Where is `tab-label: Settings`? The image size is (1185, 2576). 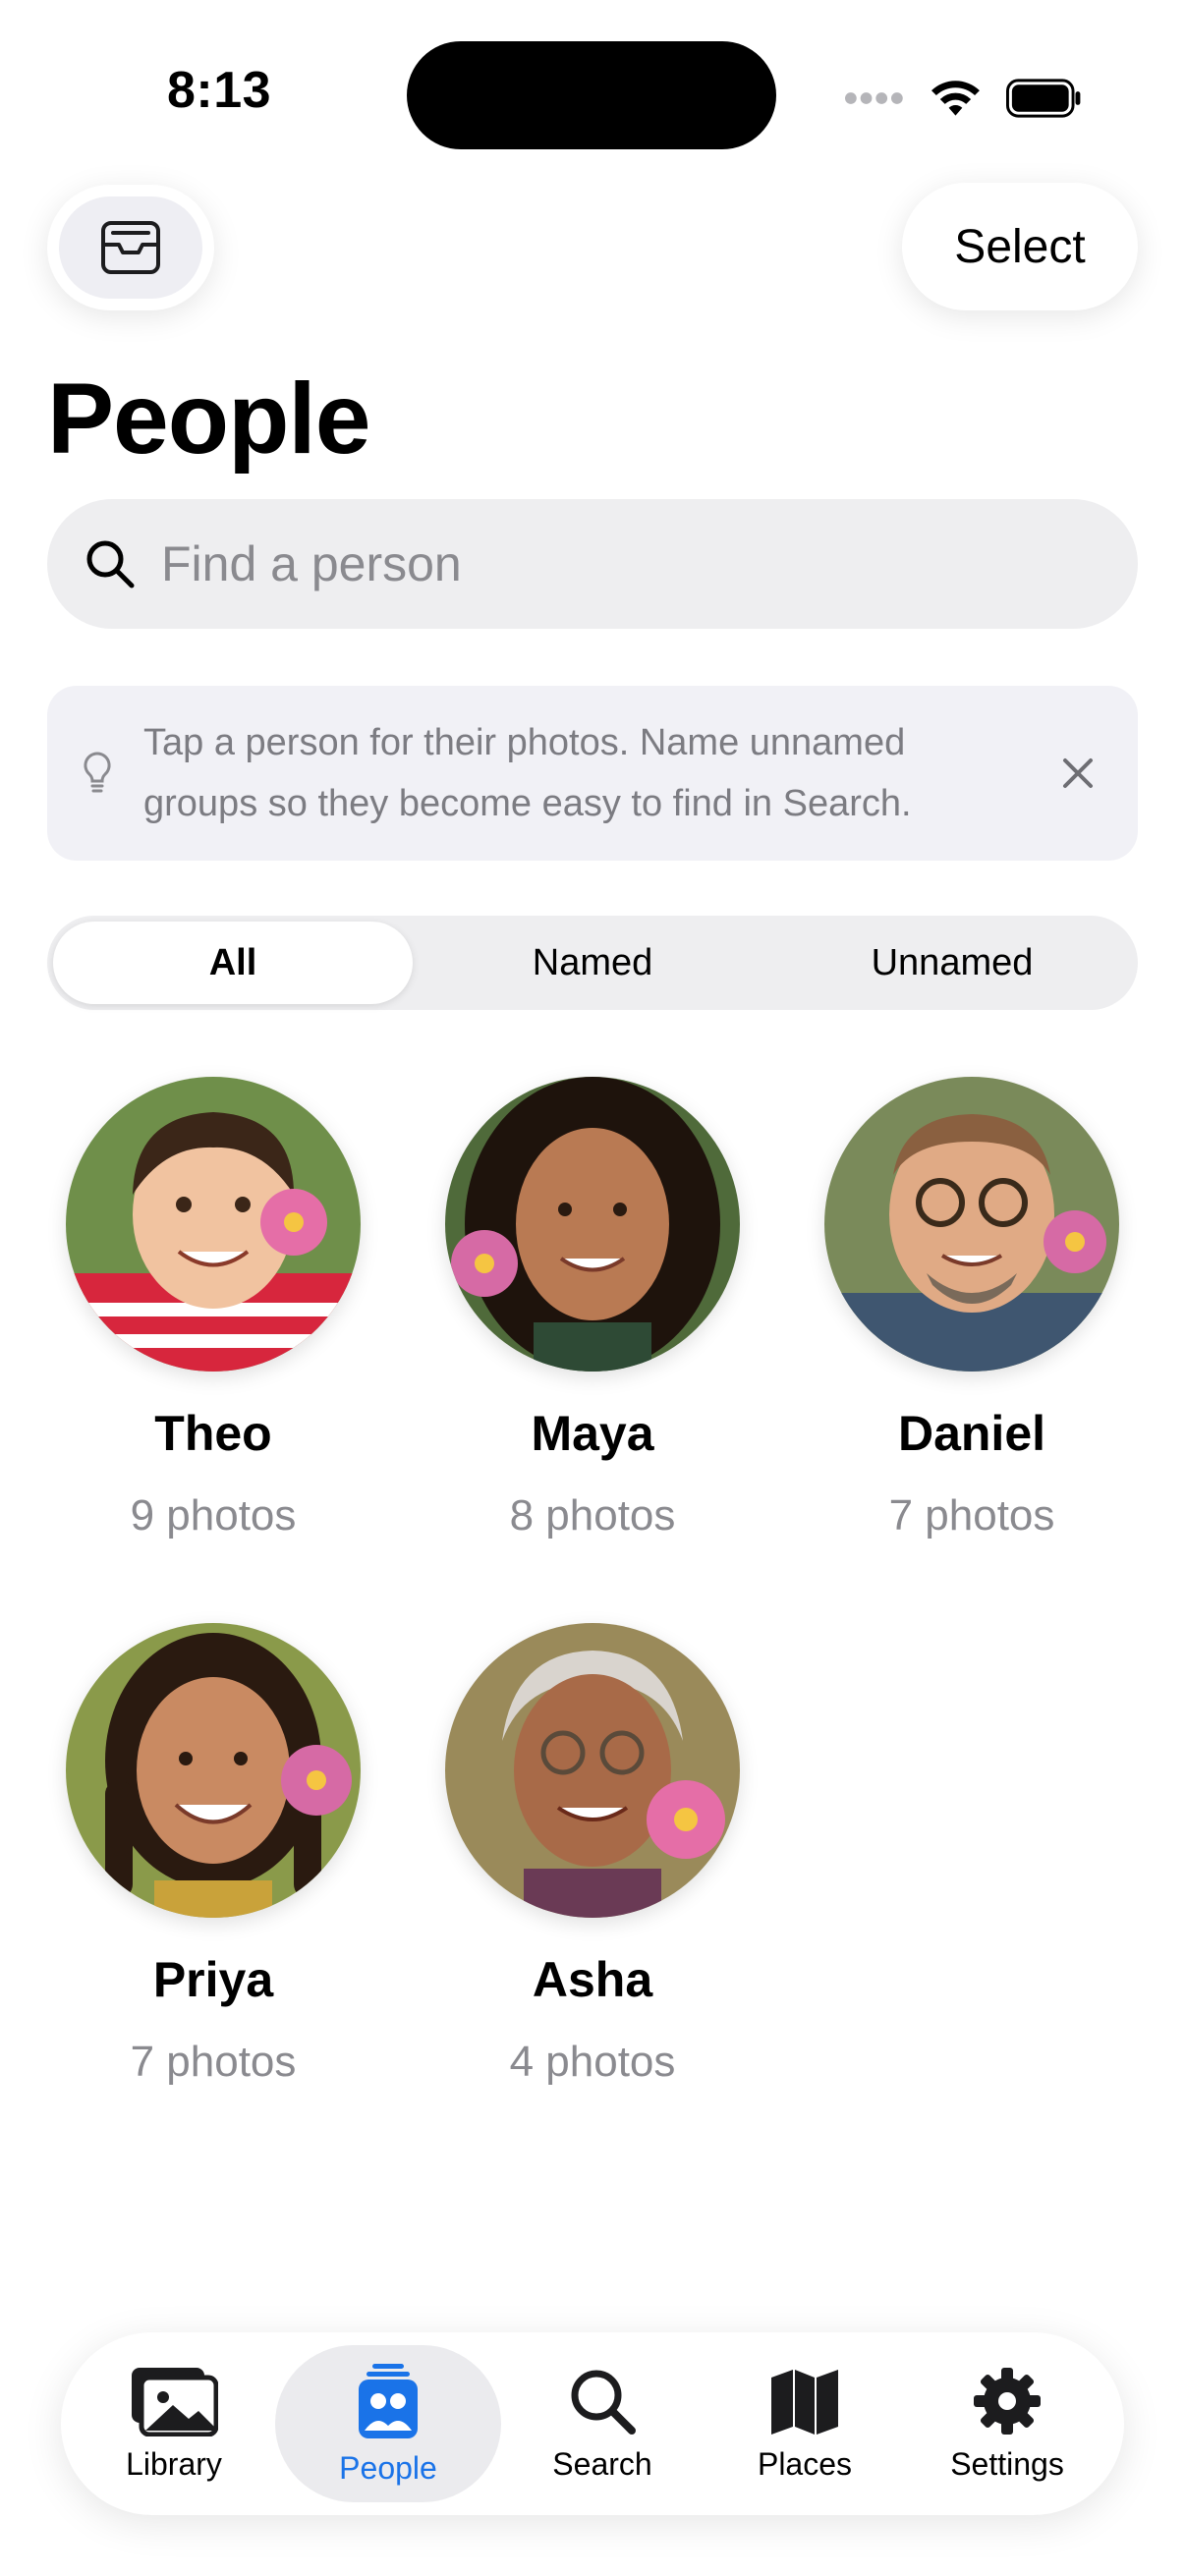
tab-label: Settings is located at coordinates (1007, 2463).